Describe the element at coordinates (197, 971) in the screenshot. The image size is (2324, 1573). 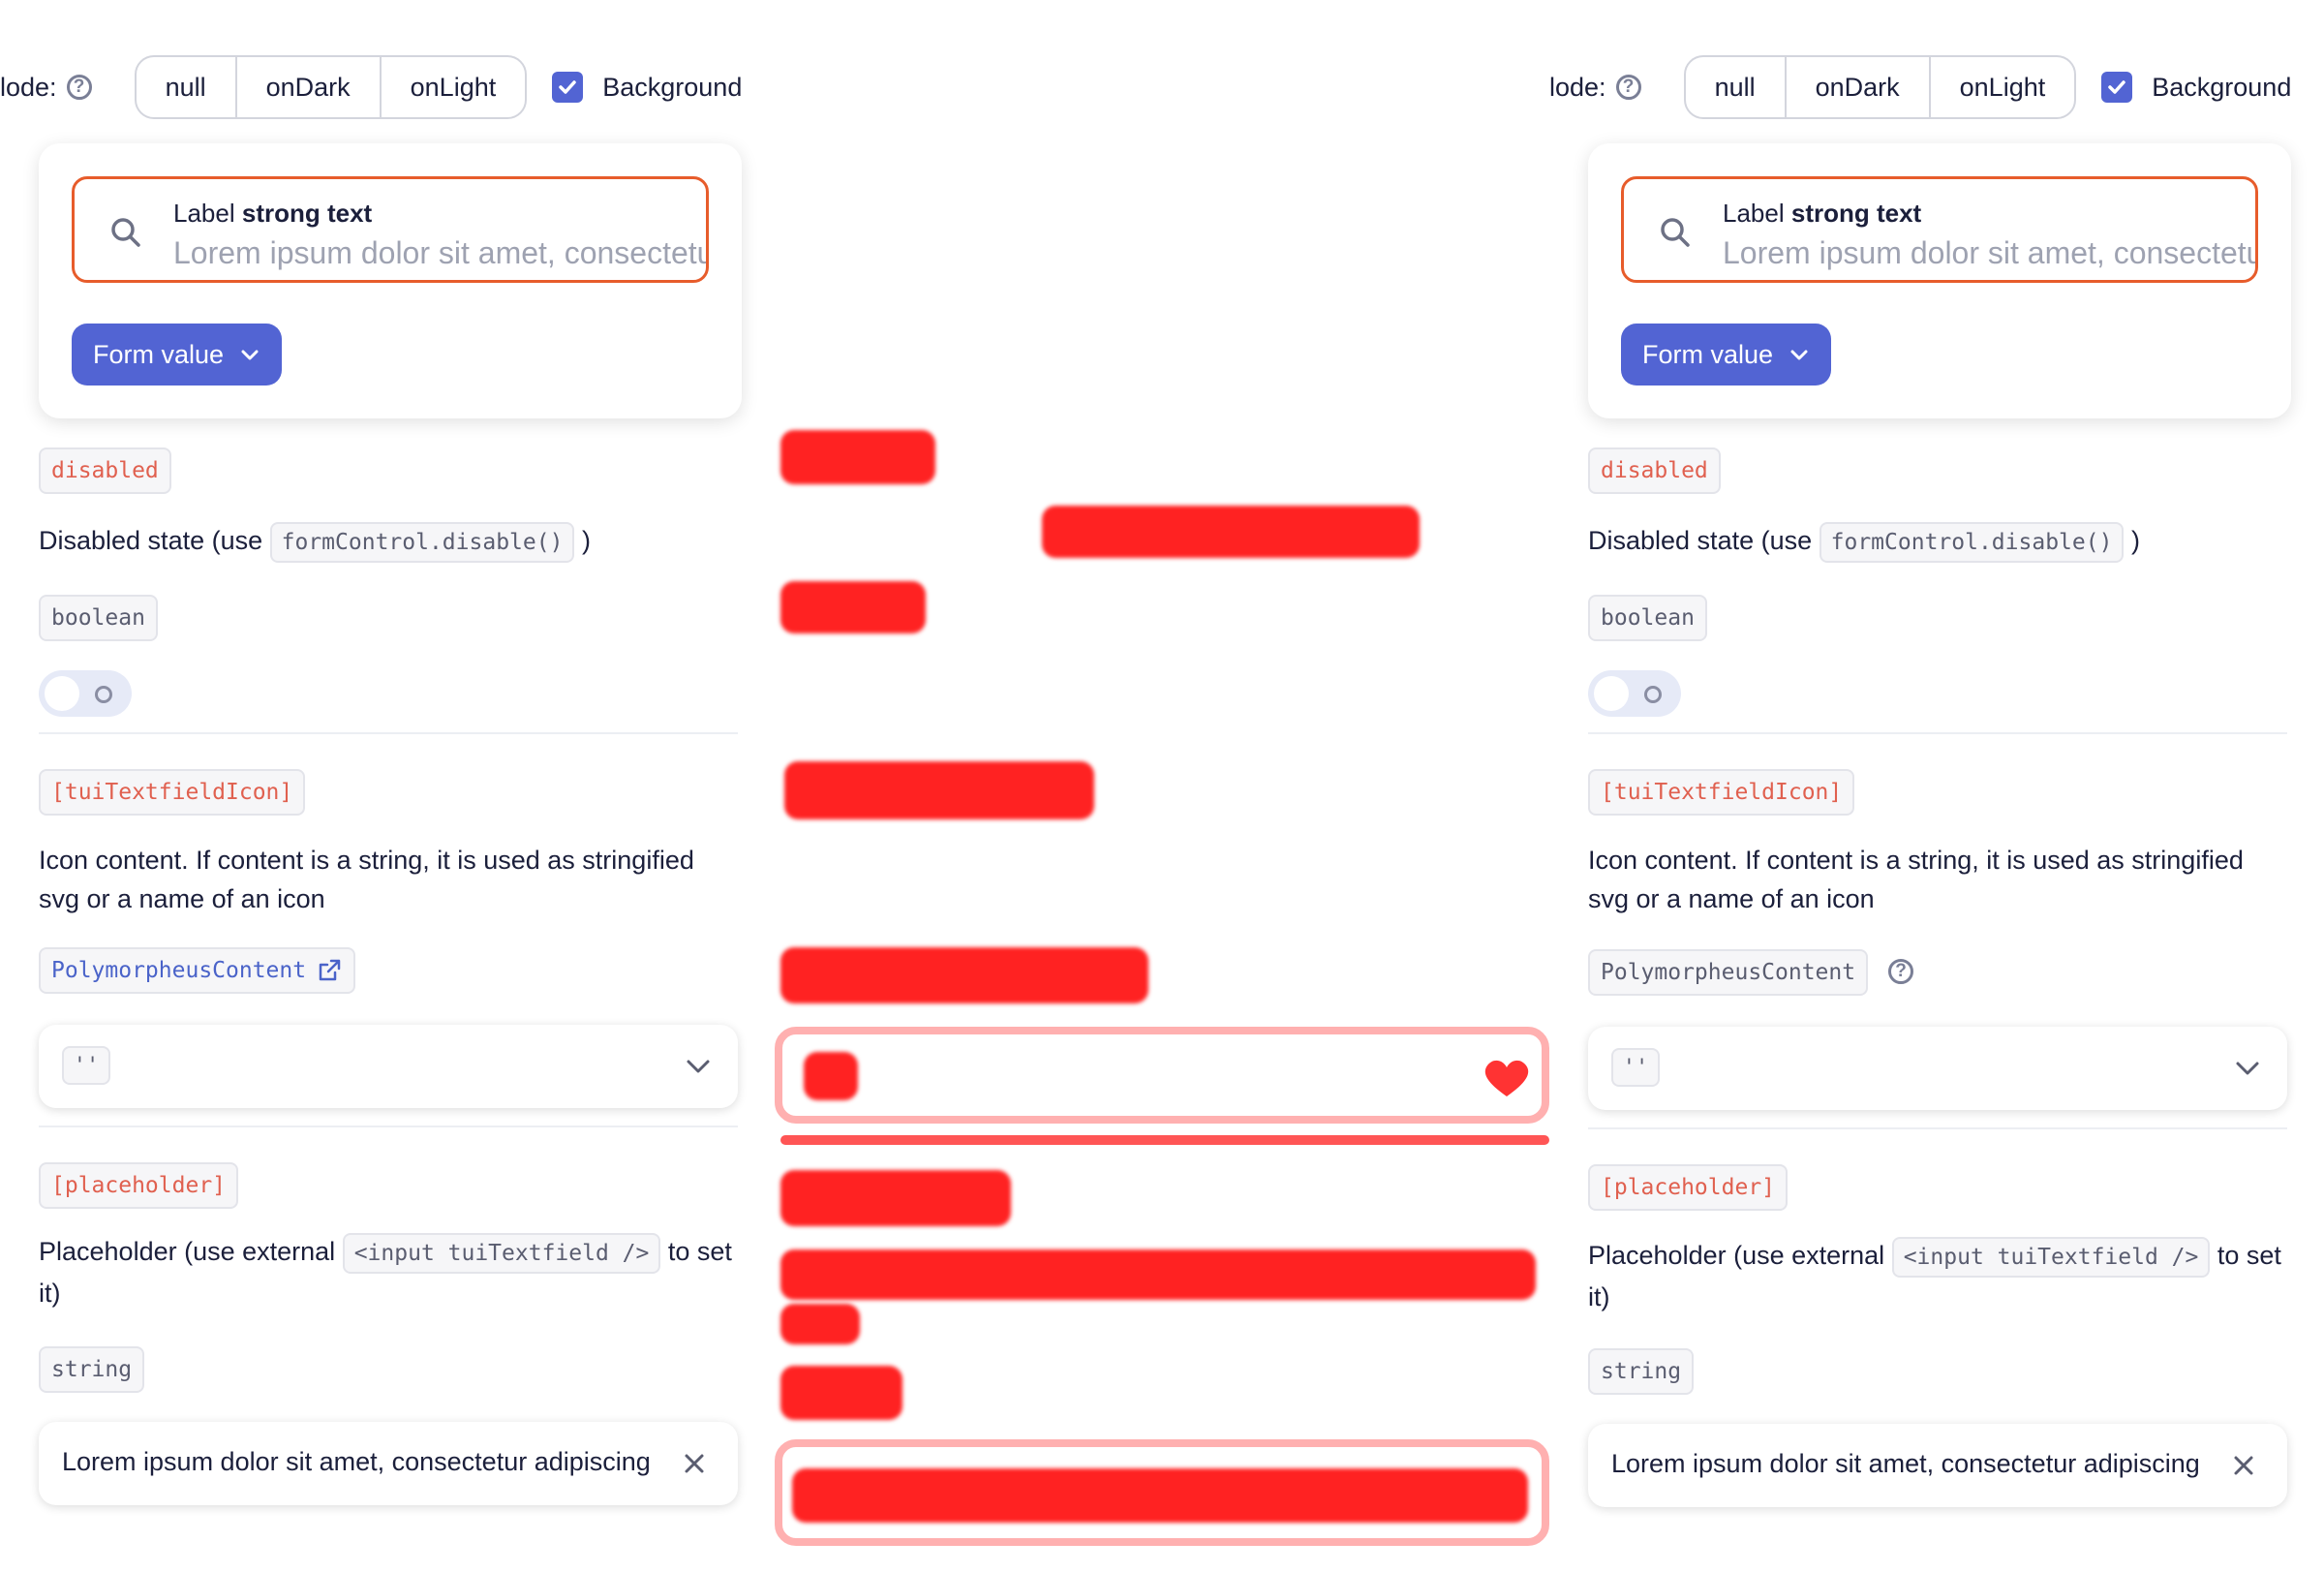
I see `prop-type-polymorpheus-link: PolymorpheusContent` at that location.